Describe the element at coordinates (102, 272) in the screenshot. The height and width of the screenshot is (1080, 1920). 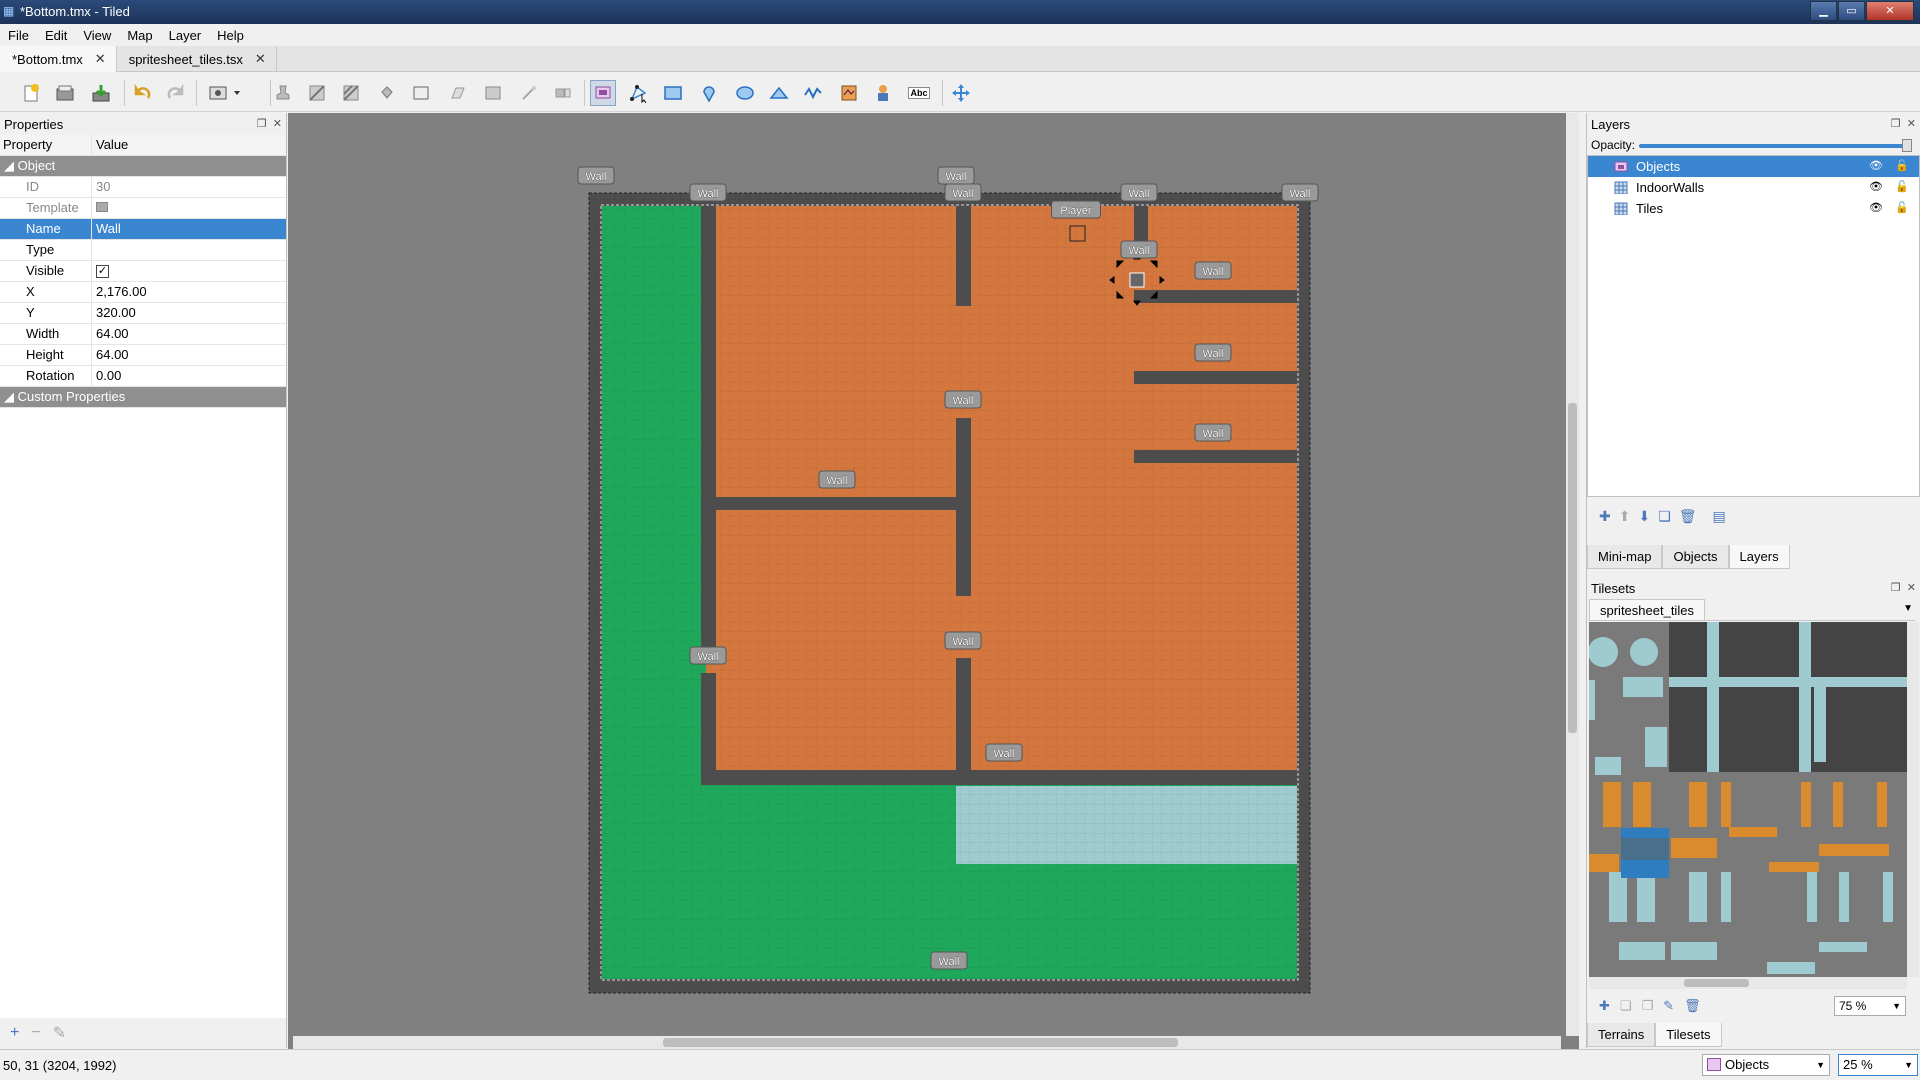
I see `visible-checkbox: ✓` at that location.